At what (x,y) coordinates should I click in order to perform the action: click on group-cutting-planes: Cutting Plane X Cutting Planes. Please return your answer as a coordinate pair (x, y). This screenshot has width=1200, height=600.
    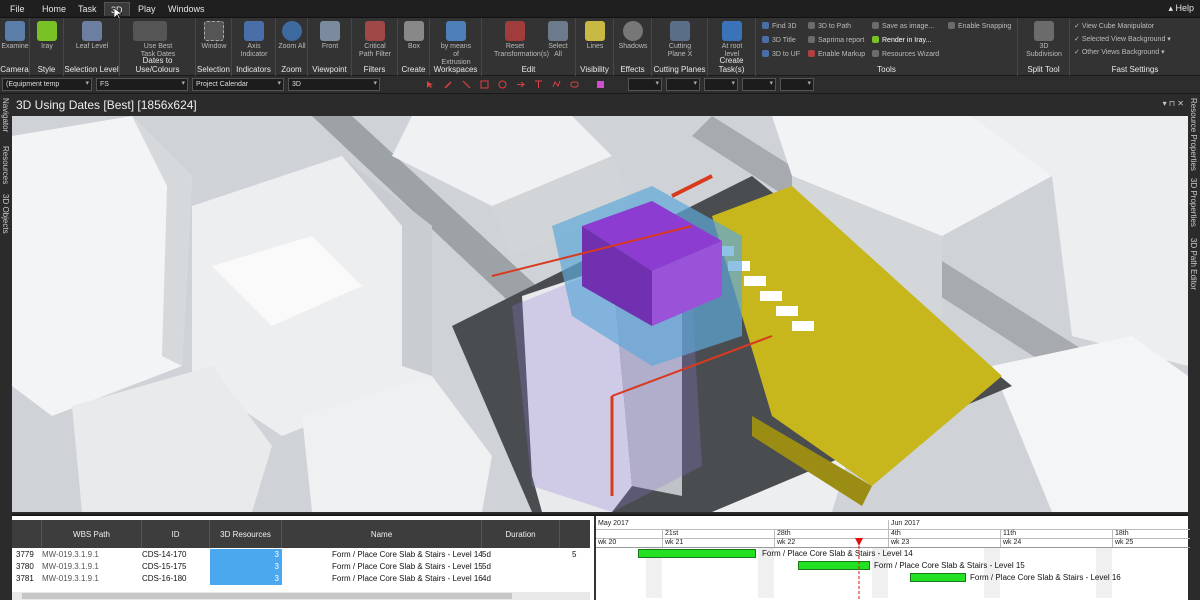
    Looking at the image, I should click on (680, 47).